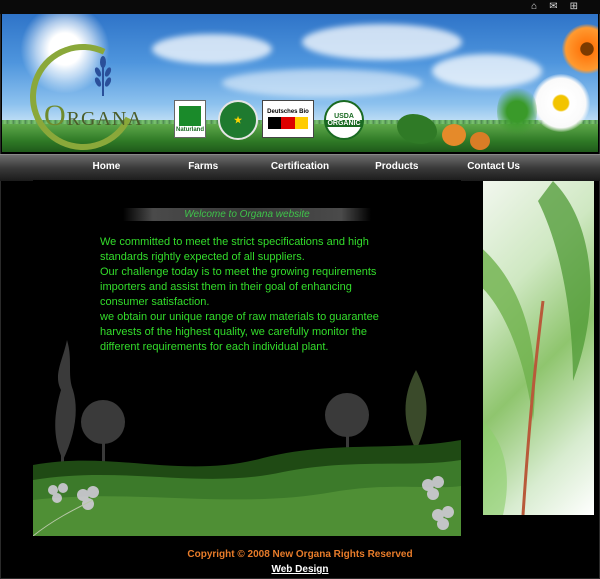 This screenshot has height=579, width=600. I want to click on usda-organic-badge: USDA ORGANIC, so click(344, 120).